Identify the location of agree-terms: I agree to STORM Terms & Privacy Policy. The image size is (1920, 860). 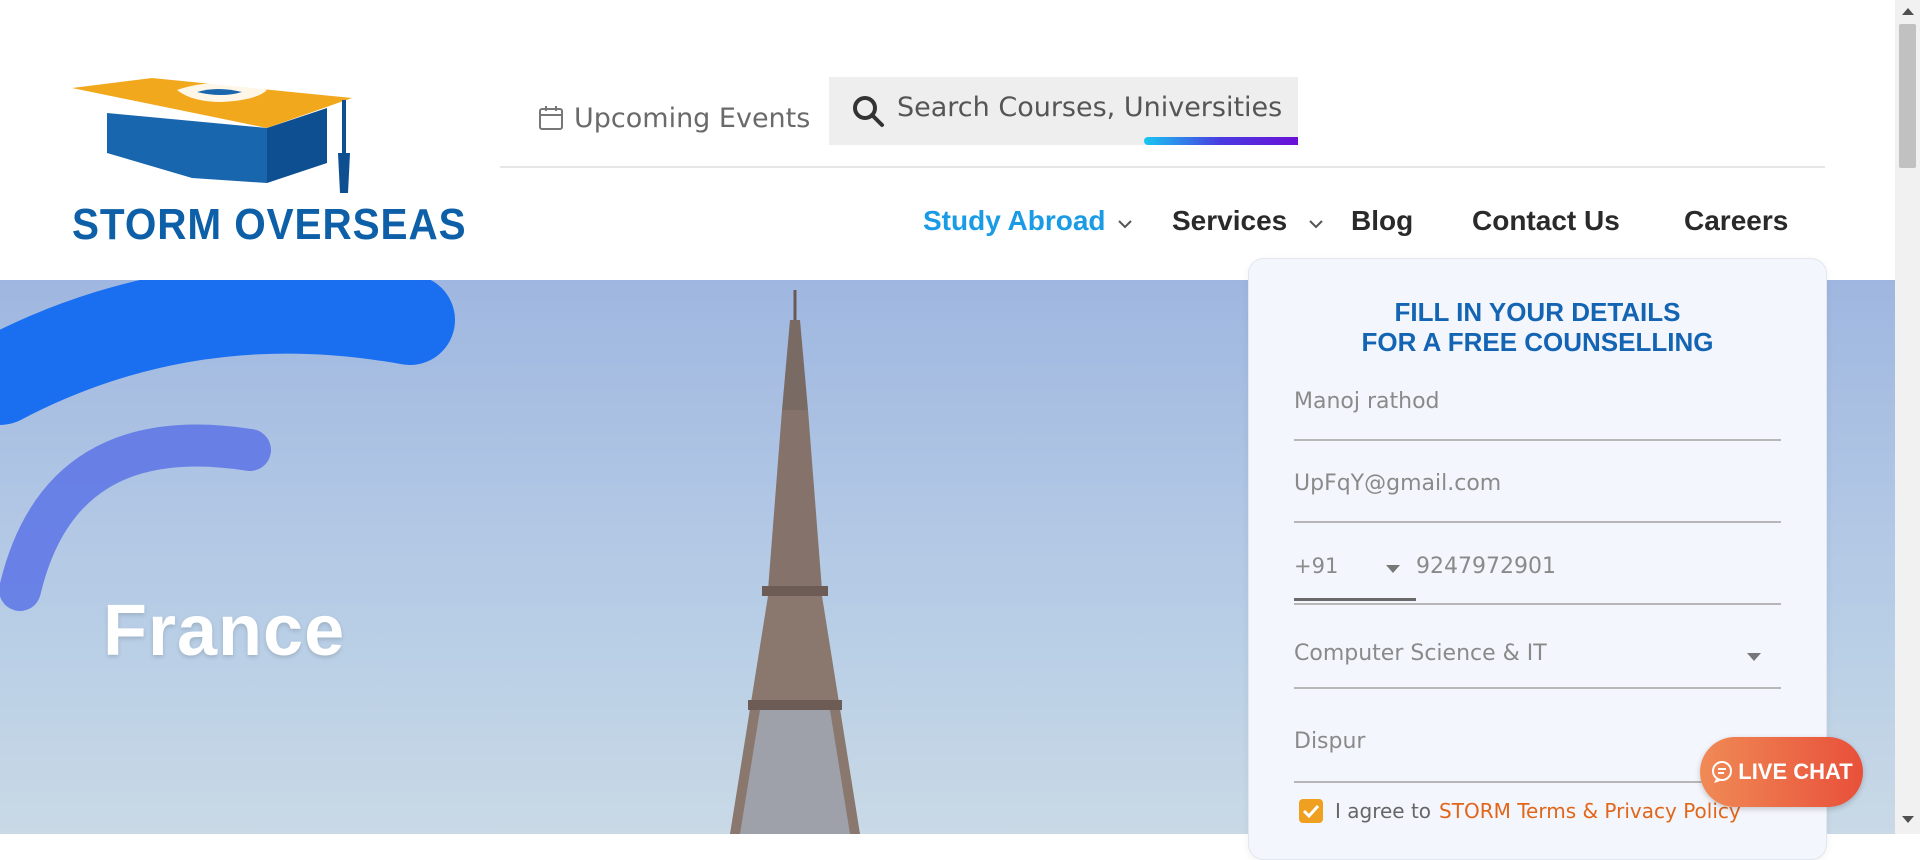
(1520, 811).